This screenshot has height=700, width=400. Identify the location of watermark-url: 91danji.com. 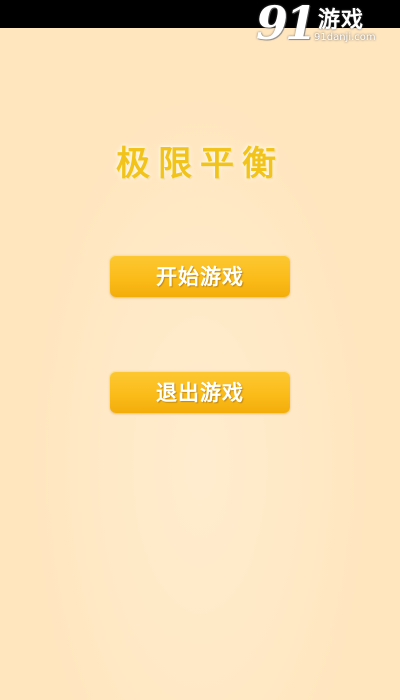
(345, 37).